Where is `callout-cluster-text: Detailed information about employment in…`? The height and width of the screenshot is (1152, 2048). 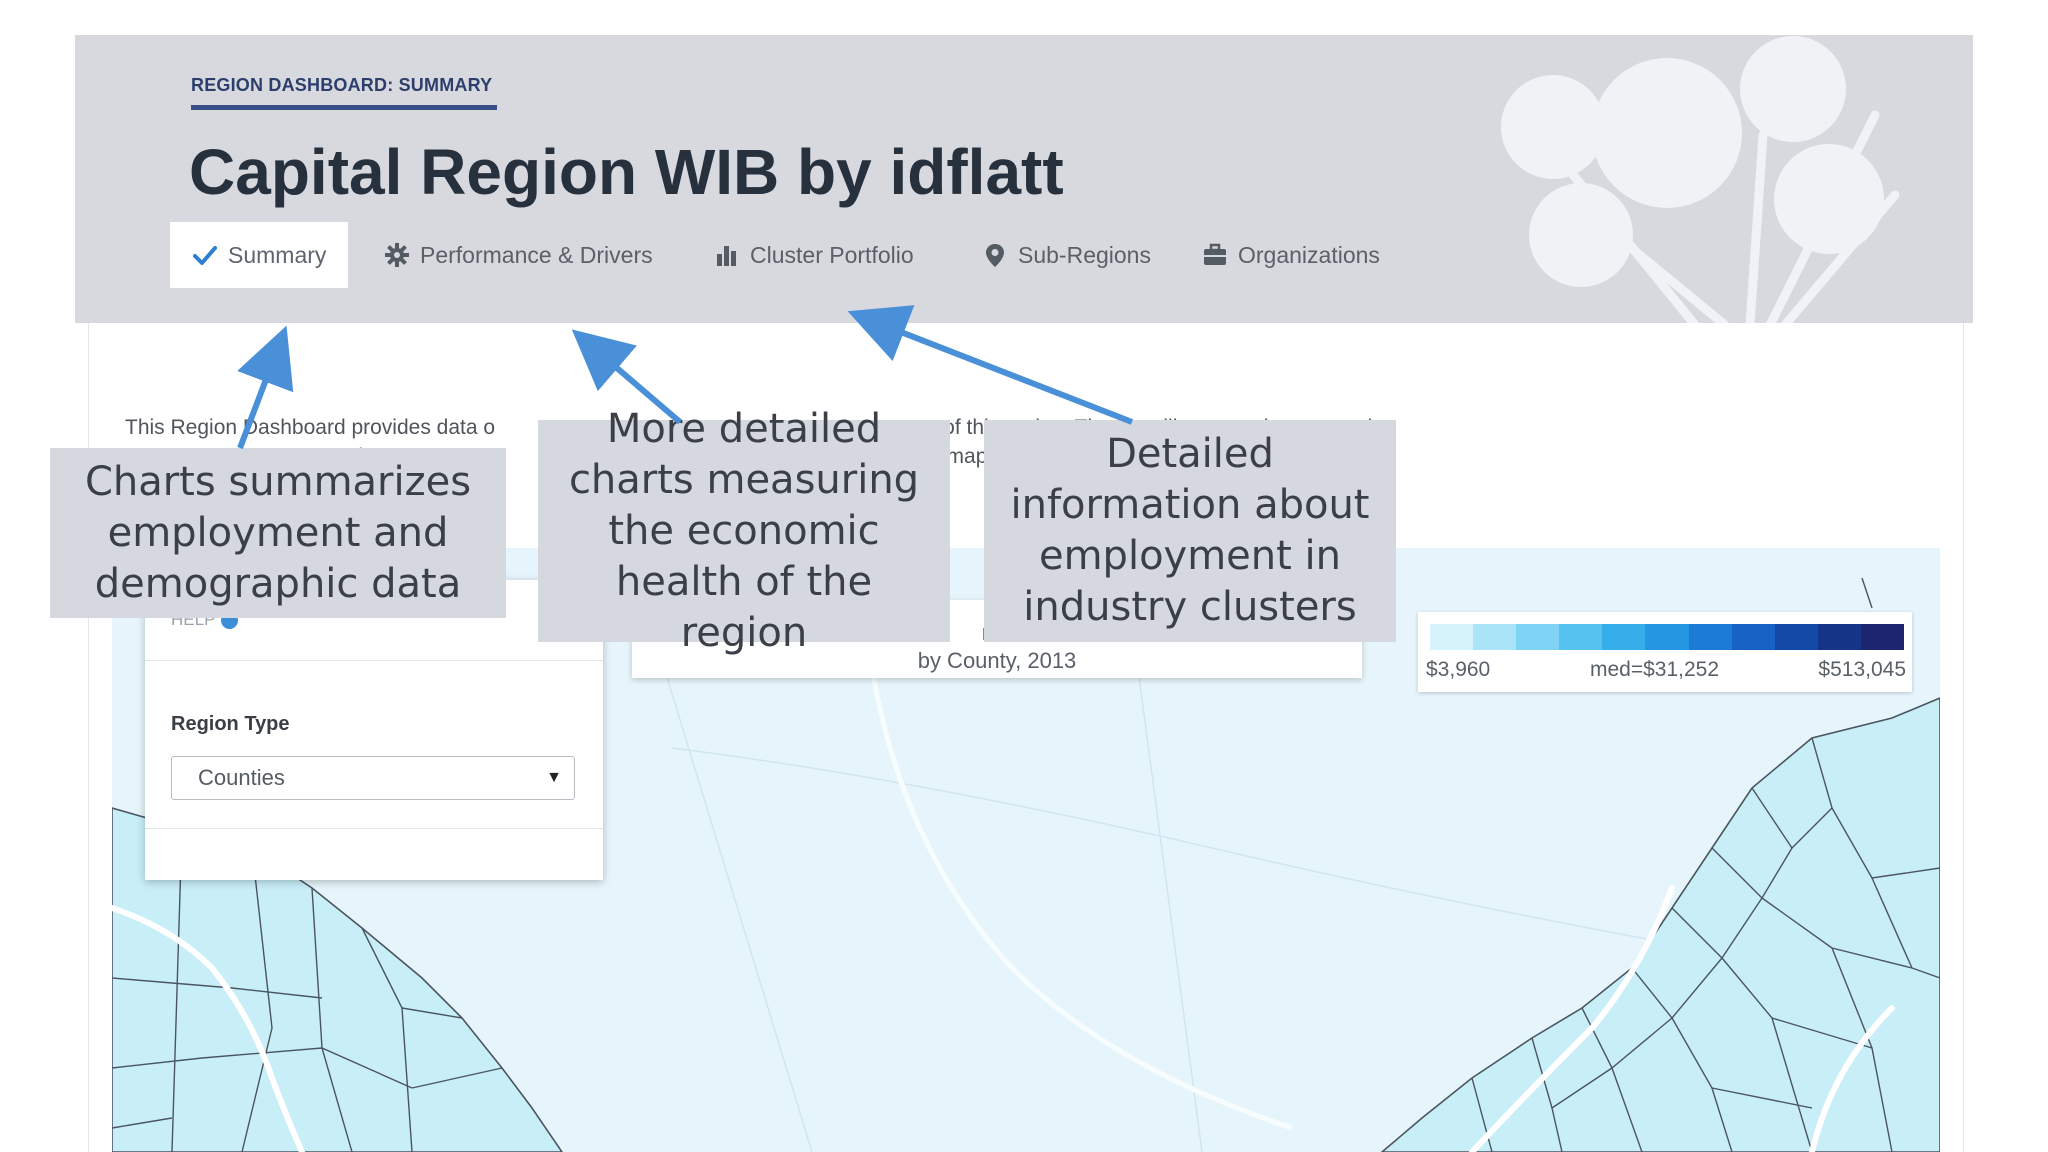 callout-cluster-text: Detailed information about employment in… is located at coordinates (1190, 530).